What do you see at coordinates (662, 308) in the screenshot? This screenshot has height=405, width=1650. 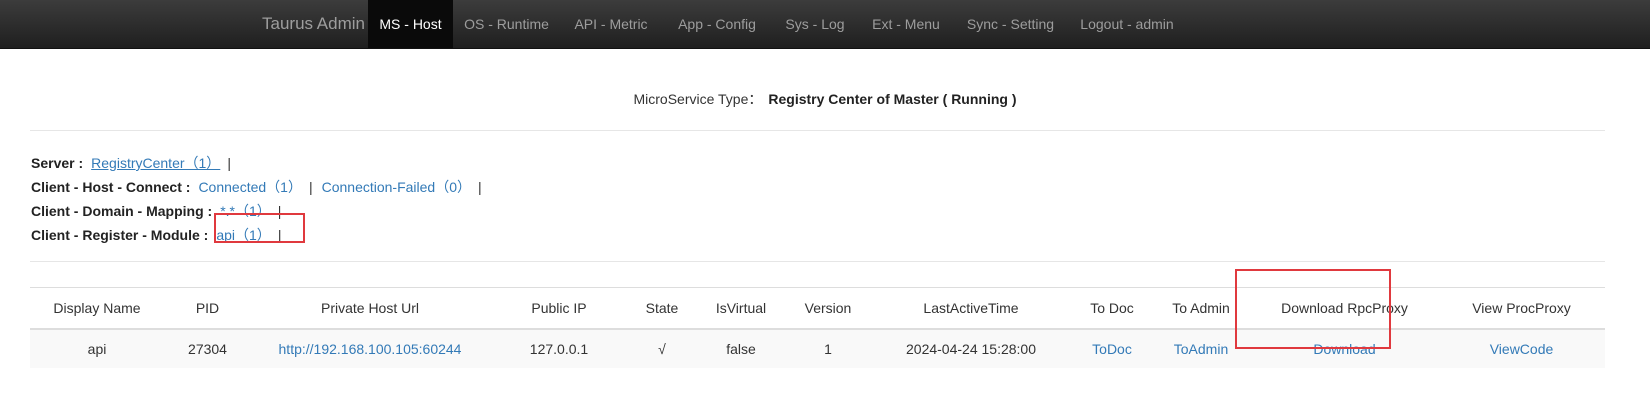 I see `col-state: State` at bounding box center [662, 308].